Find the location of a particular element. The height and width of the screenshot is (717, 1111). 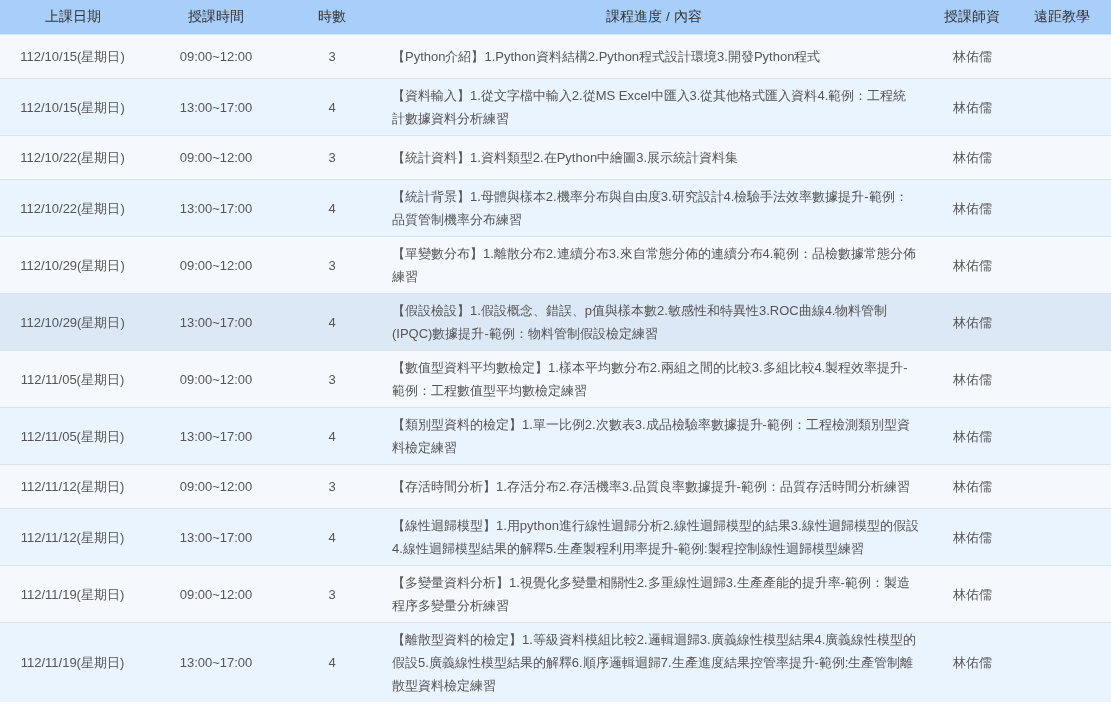

column-header: 授課師資 is located at coordinates (972, 17).